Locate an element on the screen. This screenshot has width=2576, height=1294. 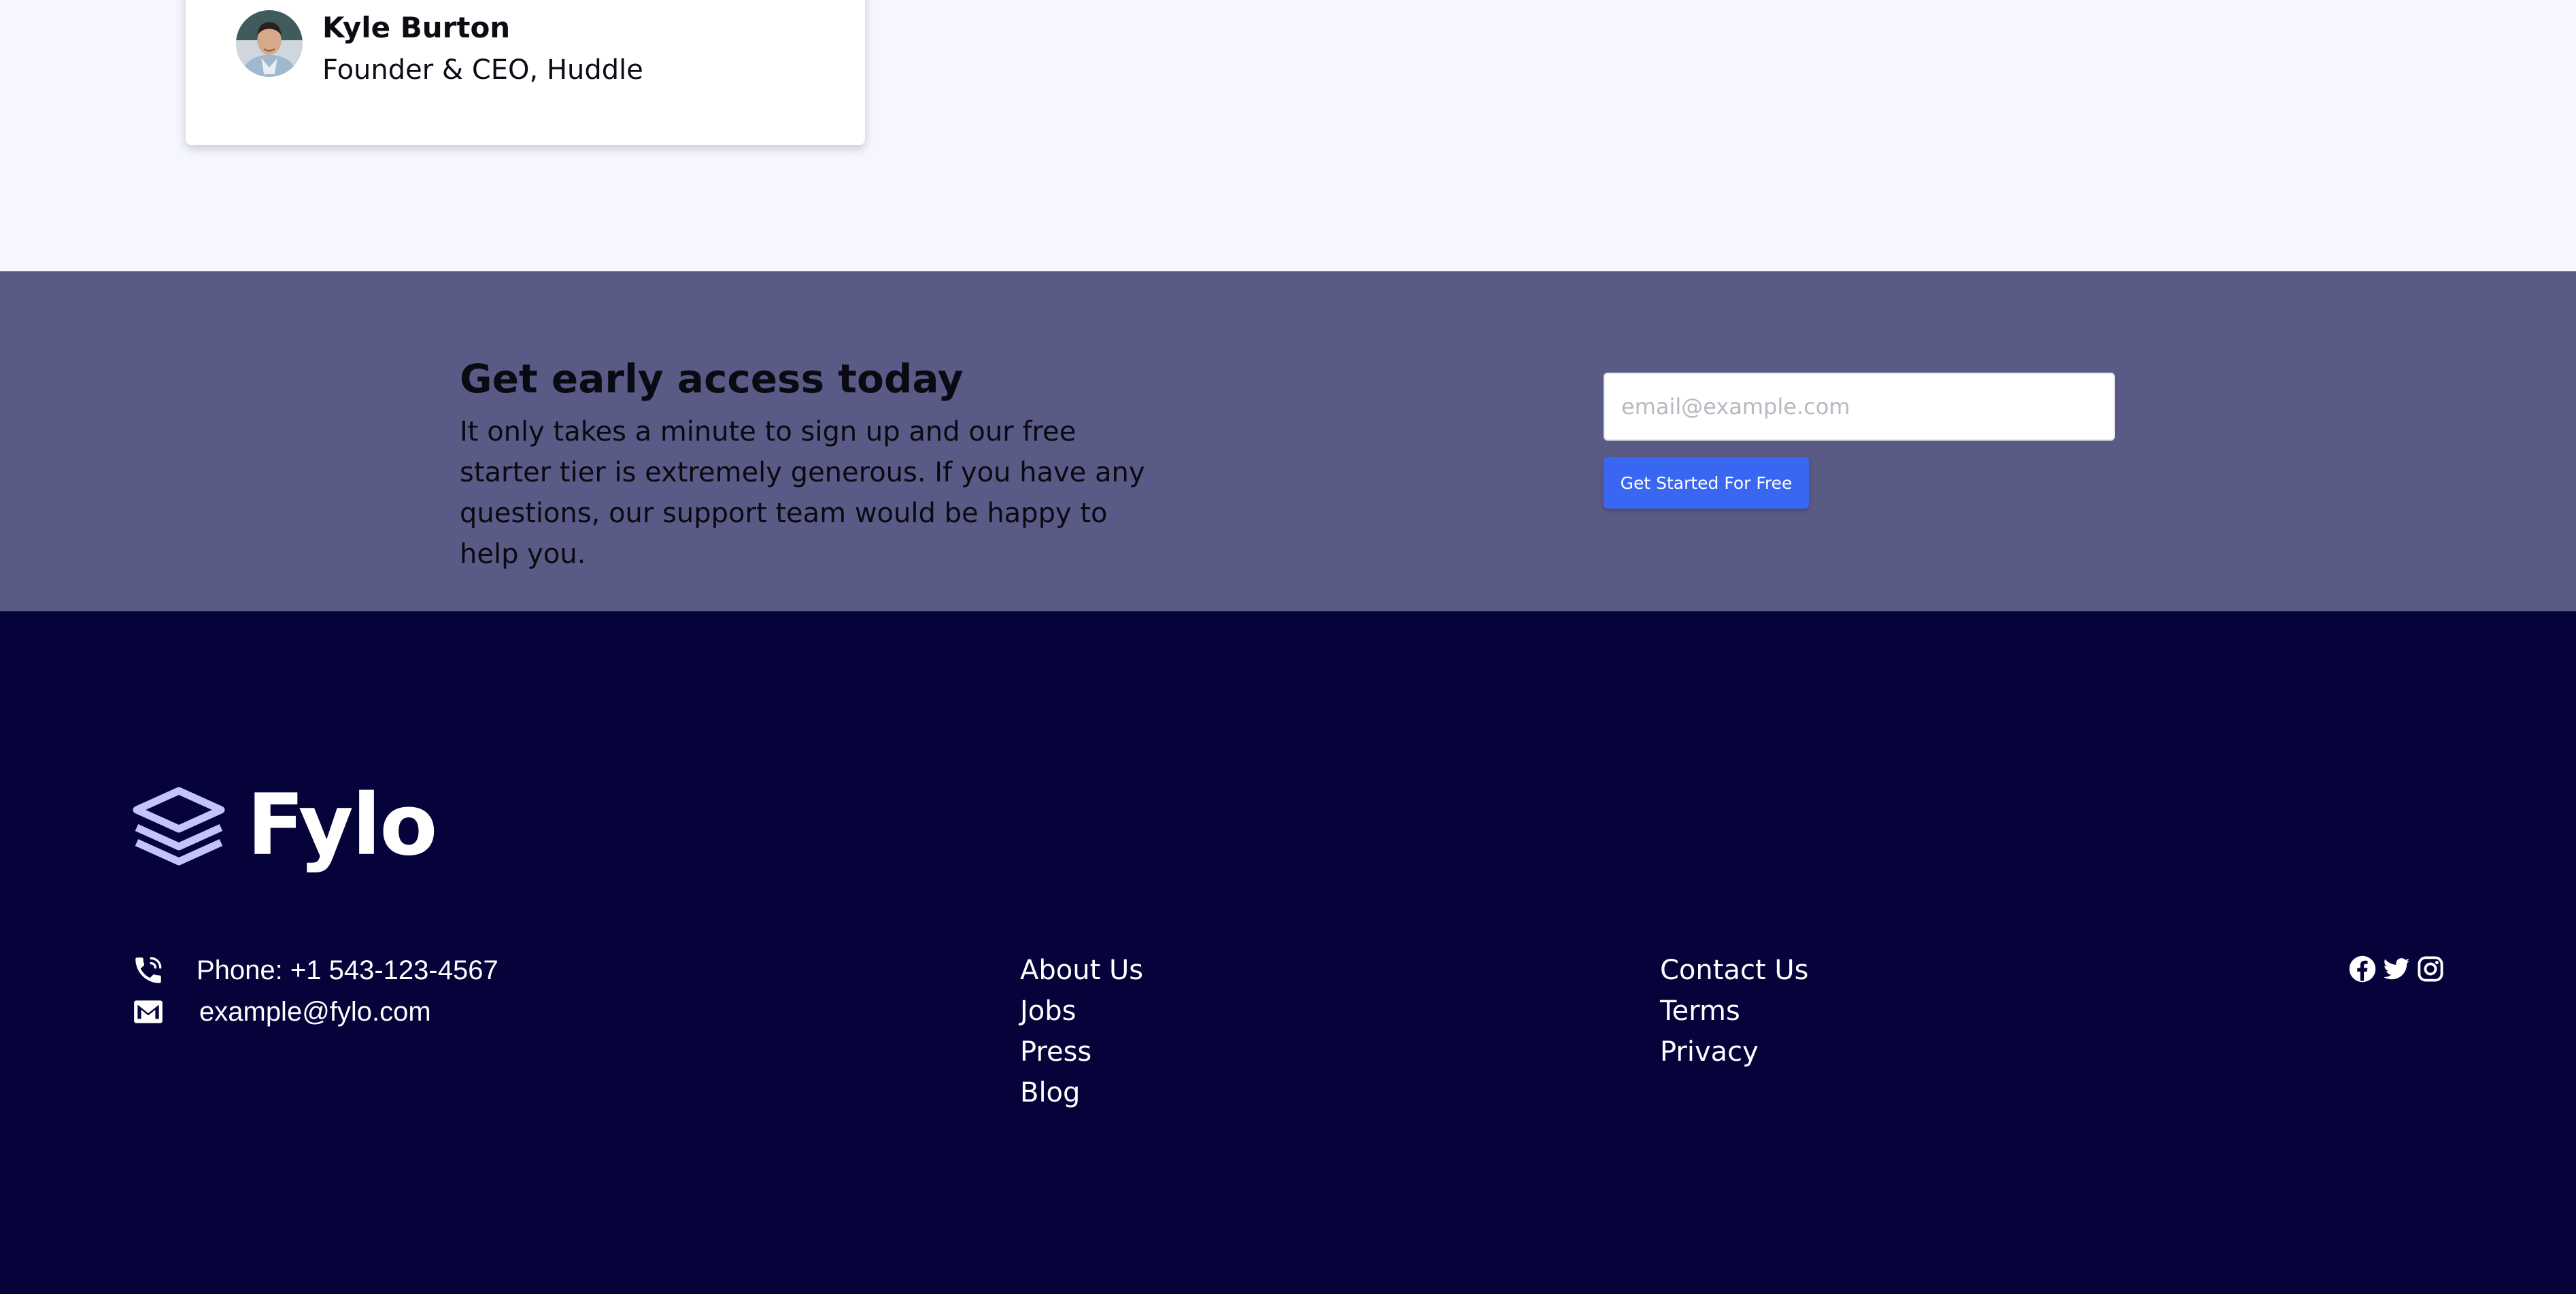
facebook-link is located at coordinates (2362, 969).